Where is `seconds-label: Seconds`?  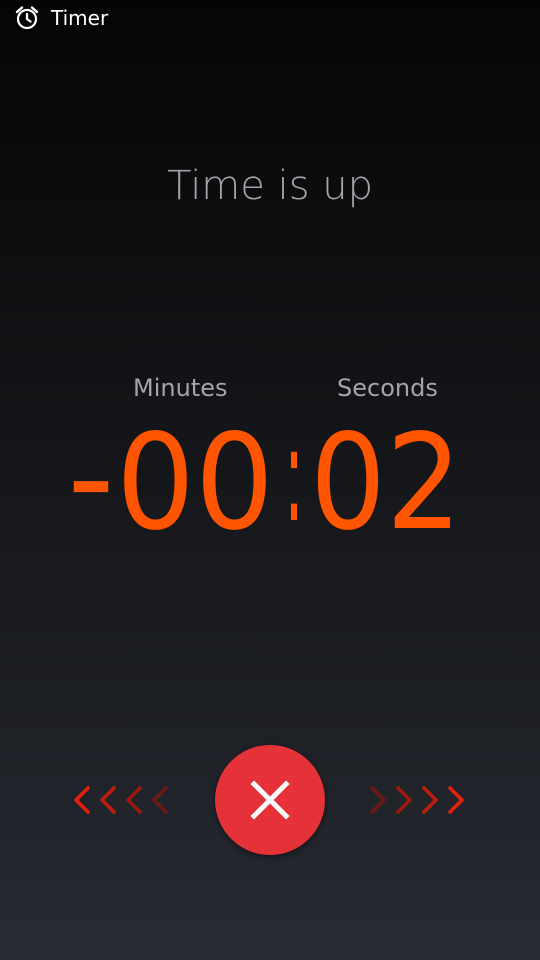
seconds-label: Seconds is located at coordinates (387, 388).